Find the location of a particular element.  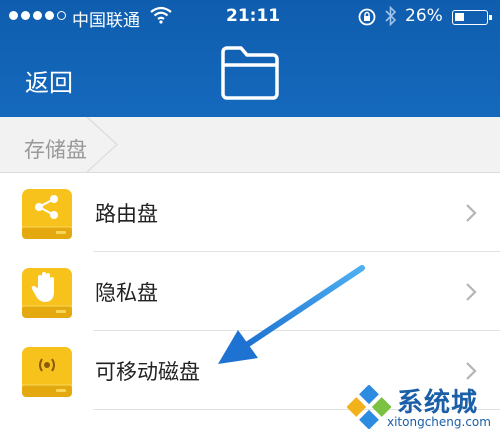

watermark: 系统城 xitongcheng.com is located at coordinates (422, 408).